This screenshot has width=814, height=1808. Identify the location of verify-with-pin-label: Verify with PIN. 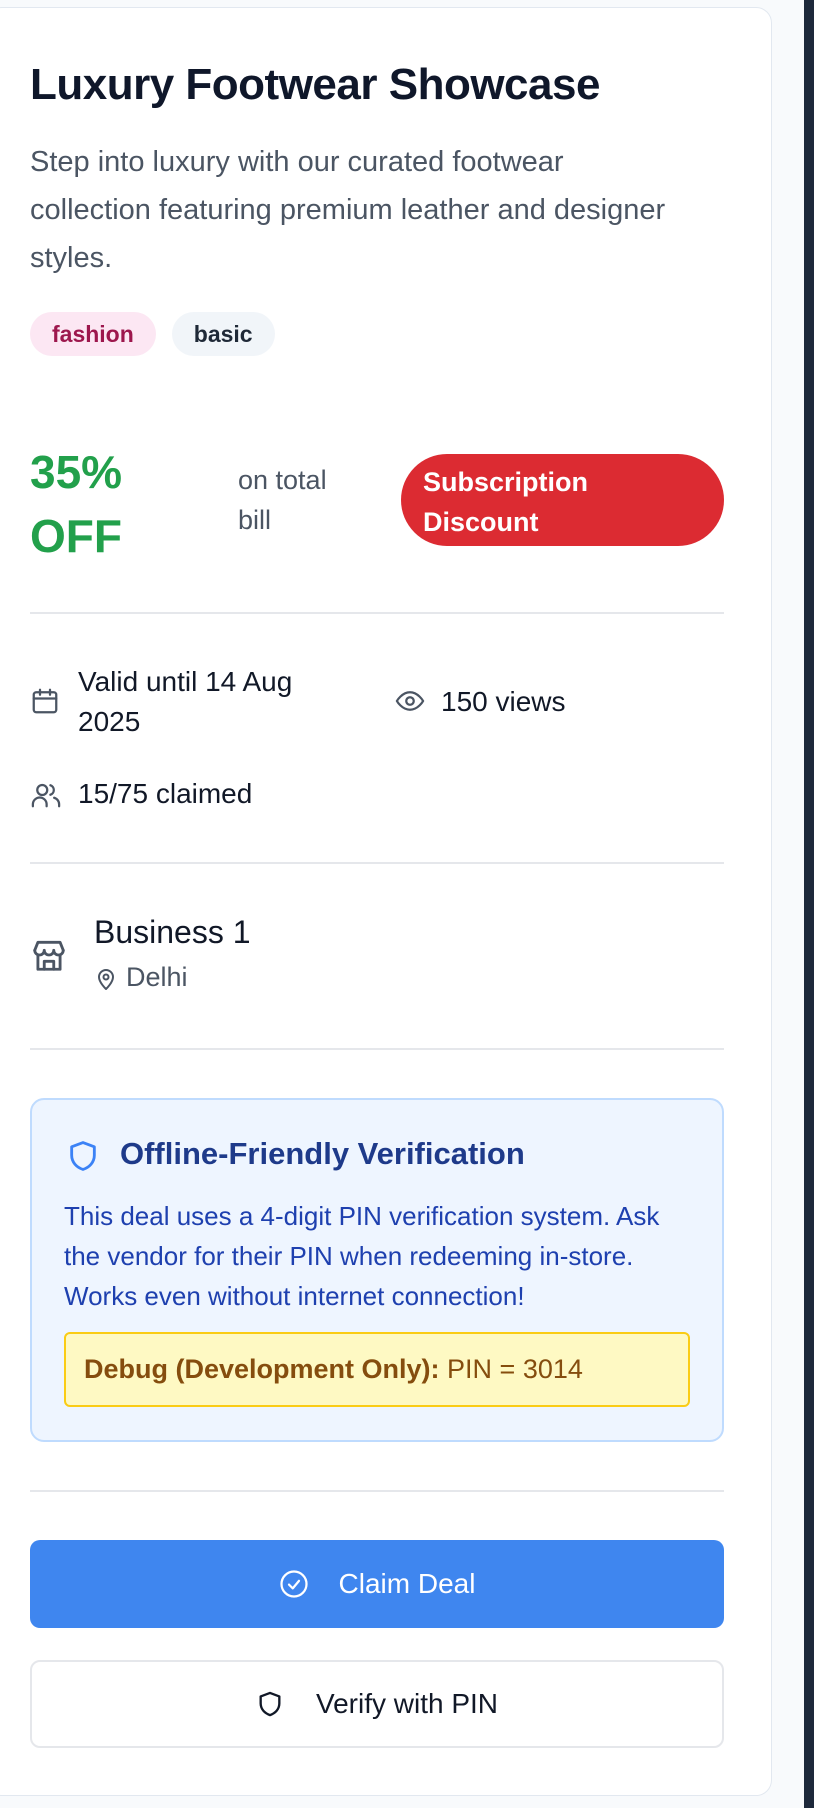
(407, 1703).